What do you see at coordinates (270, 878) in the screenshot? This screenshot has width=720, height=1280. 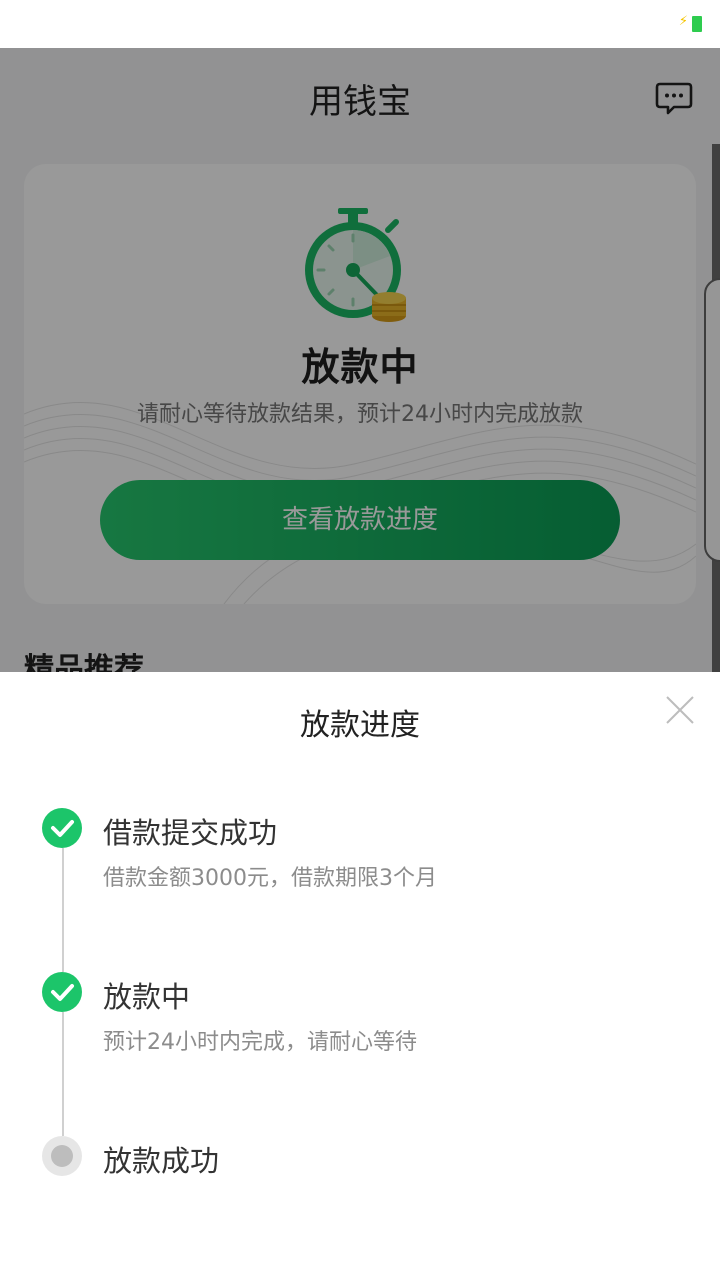 I see `step-description: 借款金额3000元，借款期限3个月` at bounding box center [270, 878].